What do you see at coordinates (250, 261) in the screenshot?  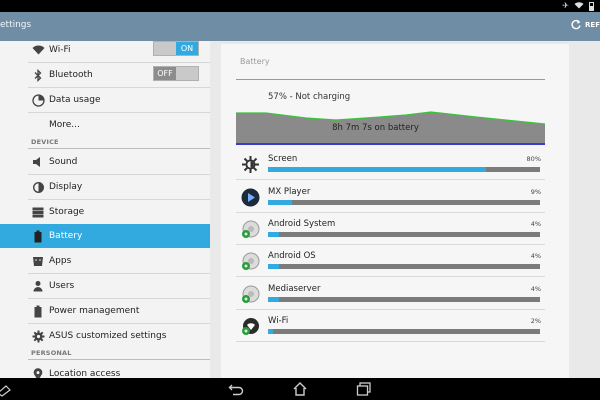 I see `android-os-icon` at bounding box center [250, 261].